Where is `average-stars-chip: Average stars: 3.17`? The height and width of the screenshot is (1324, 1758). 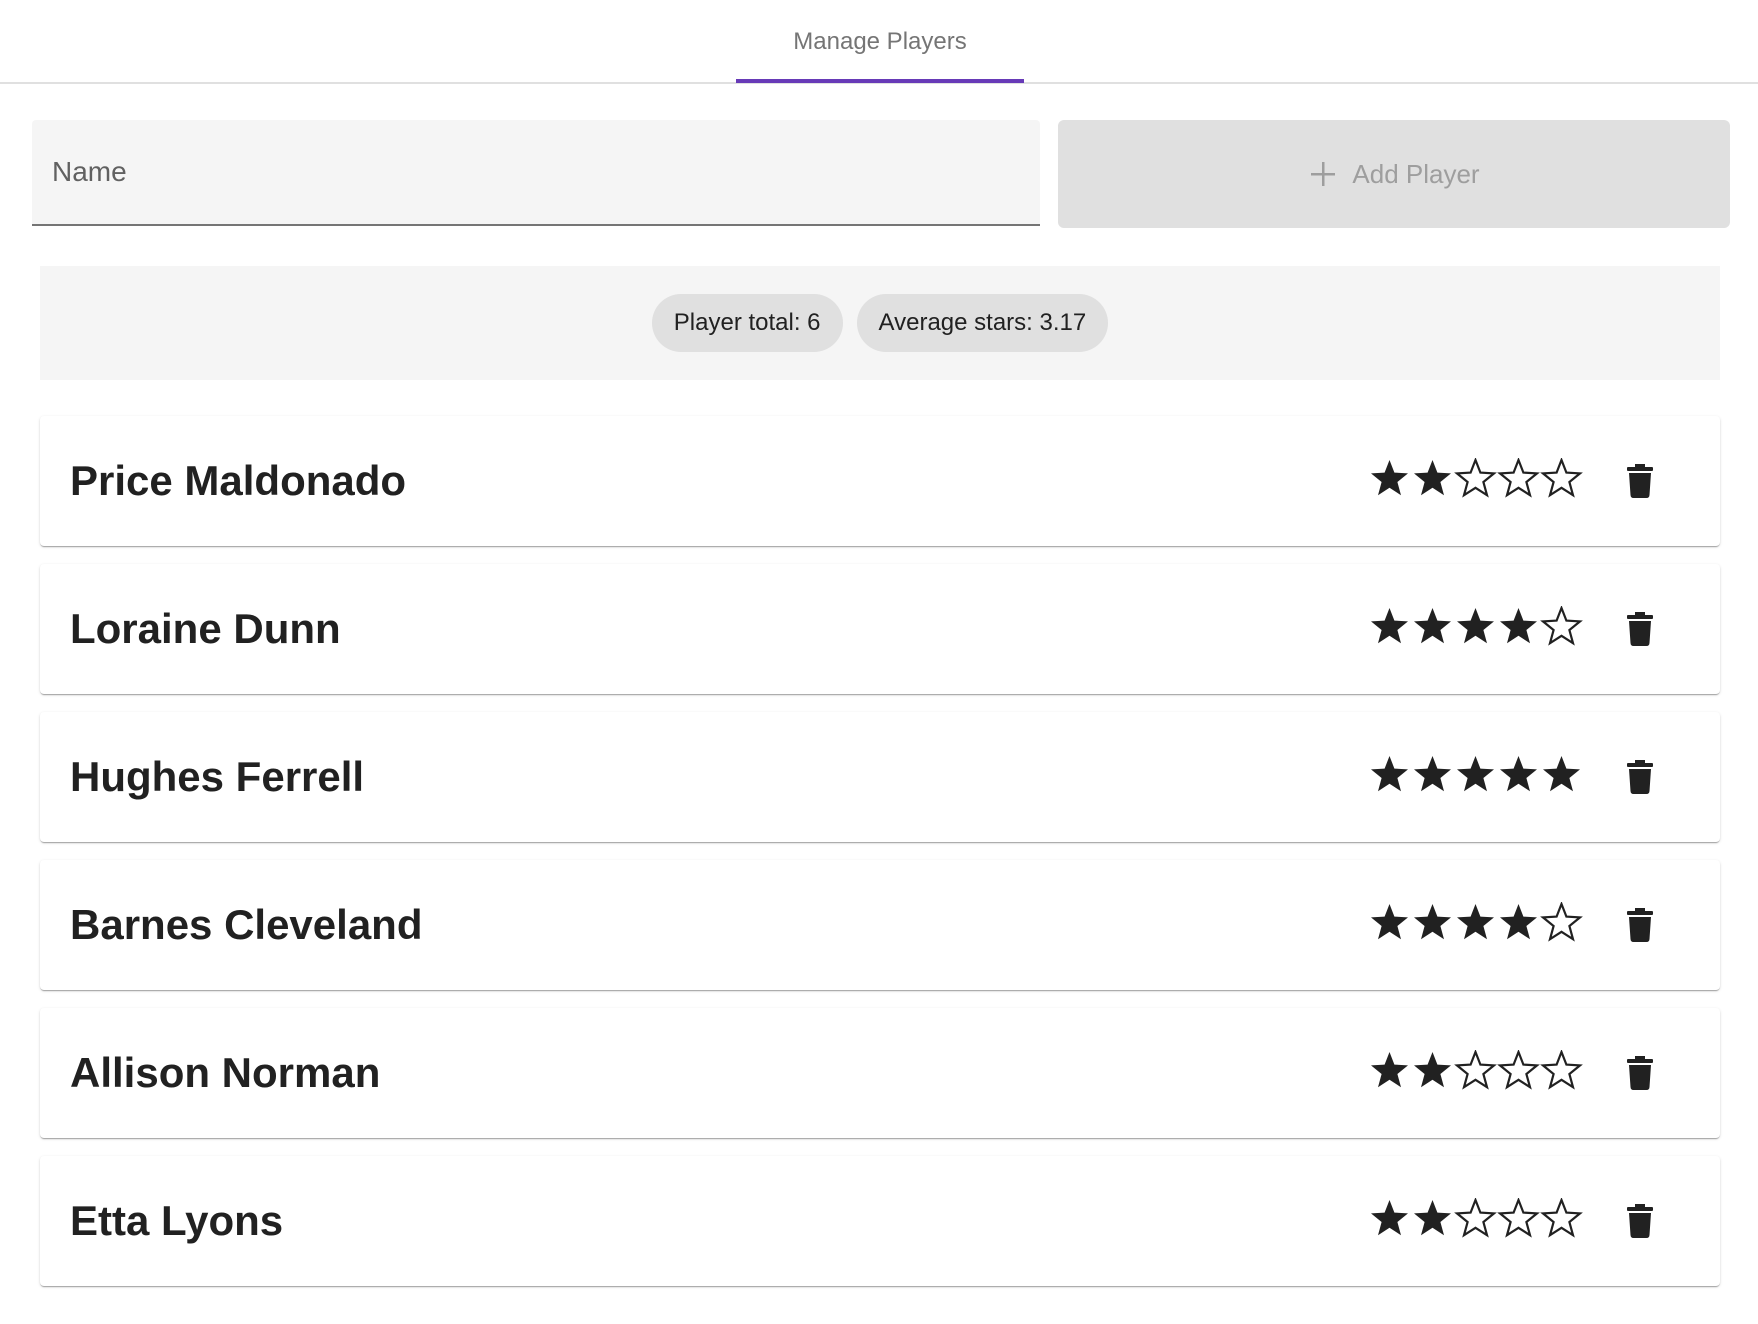 average-stars-chip: Average stars: 3.17 is located at coordinates (982, 323).